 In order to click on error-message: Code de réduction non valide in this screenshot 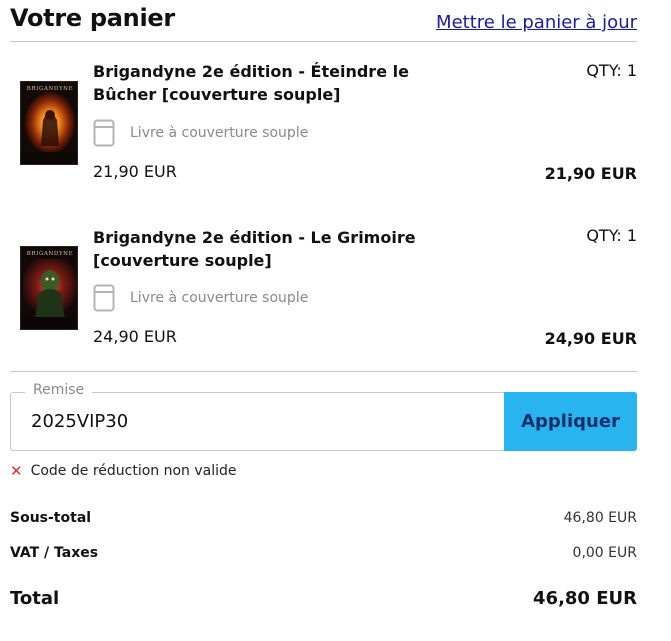, I will do `click(133, 471)`.